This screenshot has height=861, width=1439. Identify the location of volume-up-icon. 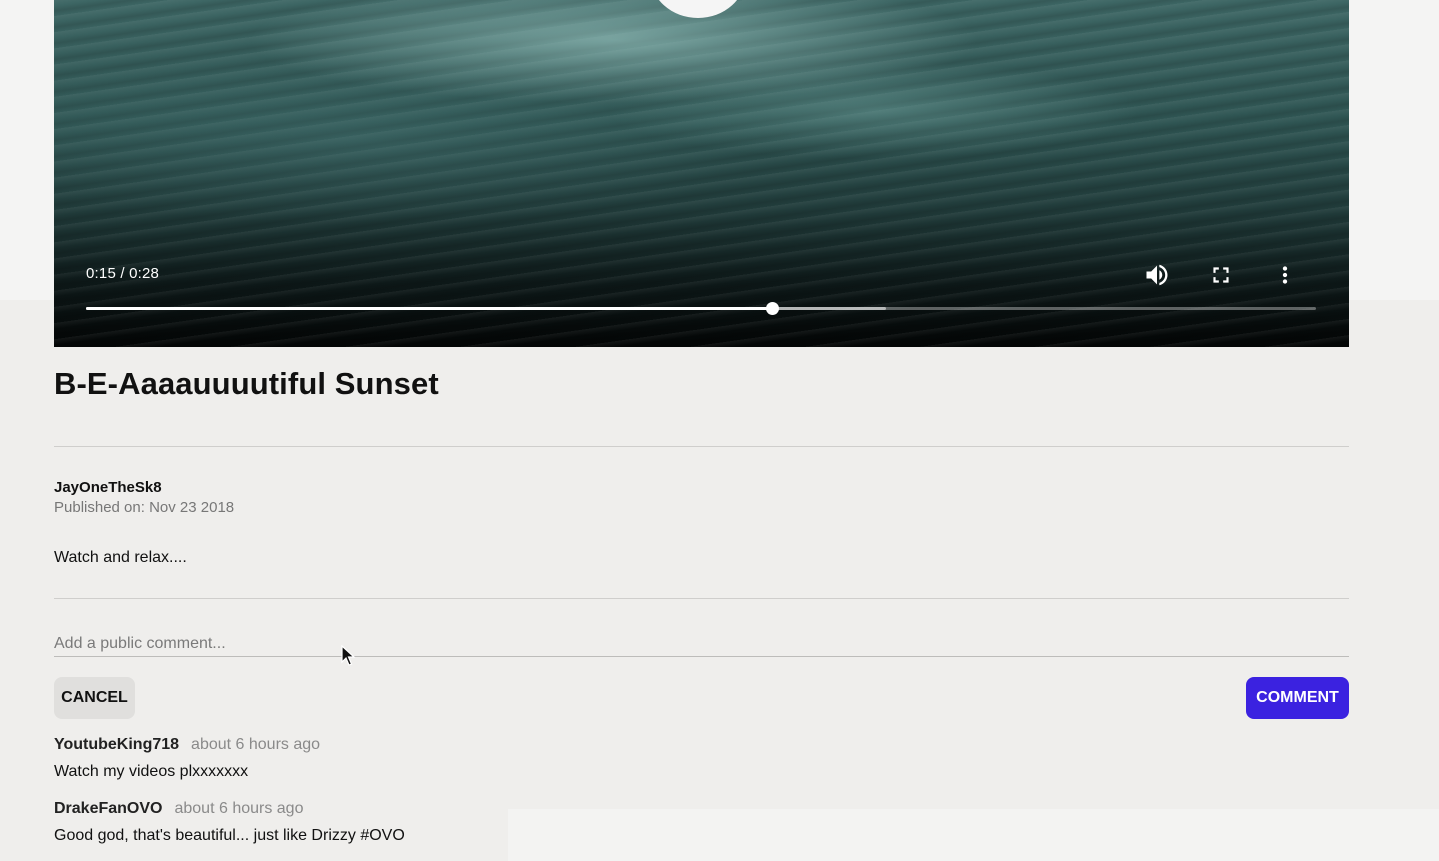
(1157, 275).